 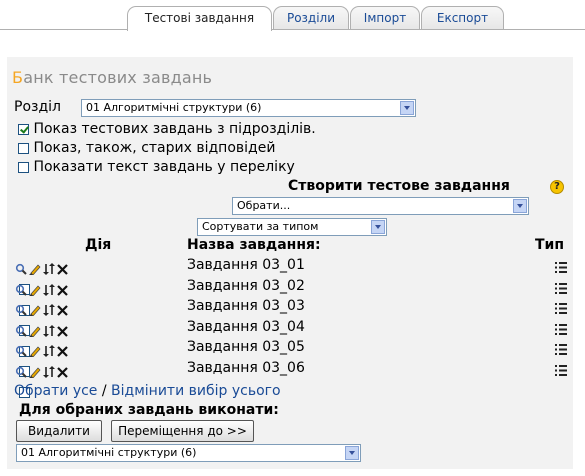 I want to click on select-all-link: Обрати усе, so click(x=55, y=391).